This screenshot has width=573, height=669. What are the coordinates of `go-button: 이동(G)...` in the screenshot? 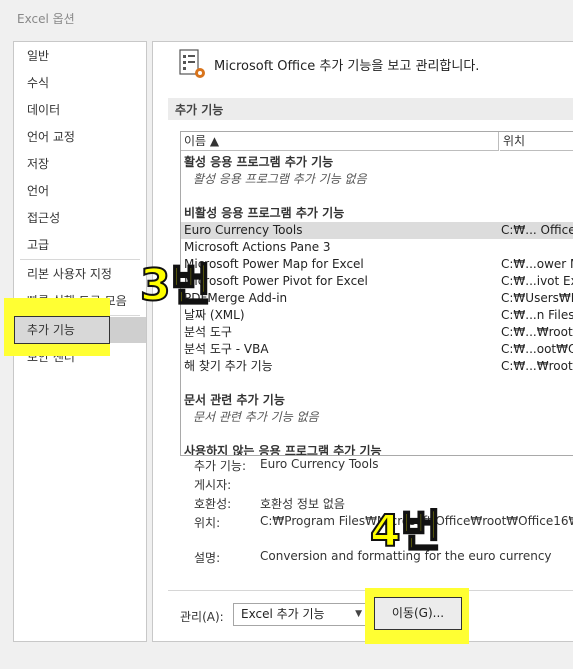 It's located at (418, 613).